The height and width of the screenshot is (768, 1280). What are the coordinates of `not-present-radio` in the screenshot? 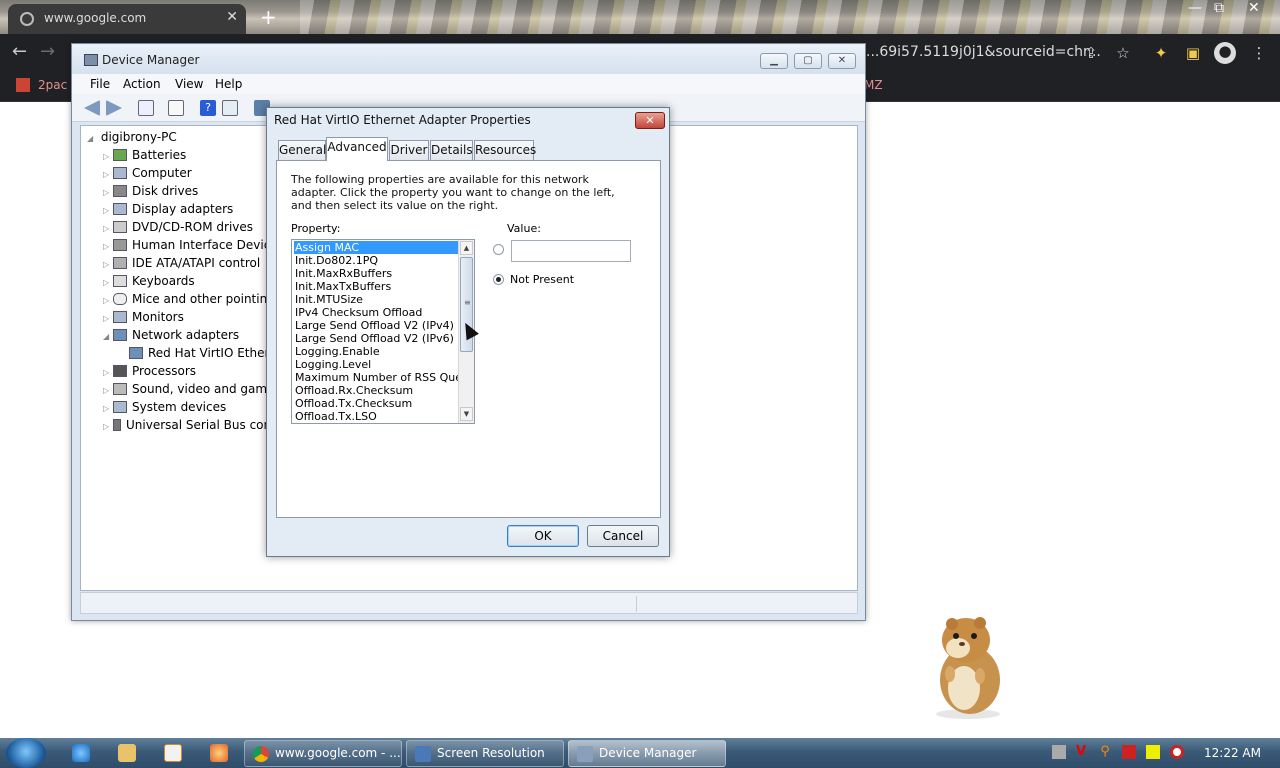 It's located at (498, 279).